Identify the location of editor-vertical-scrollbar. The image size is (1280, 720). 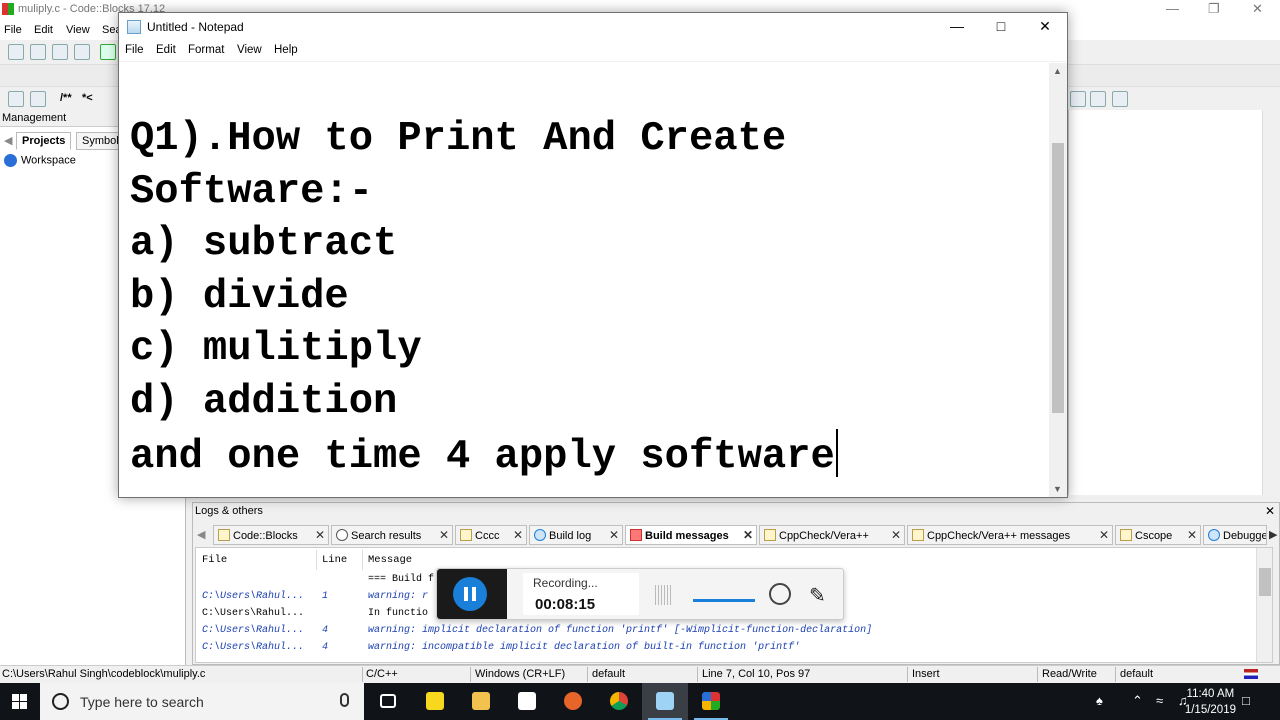
(1271, 302).